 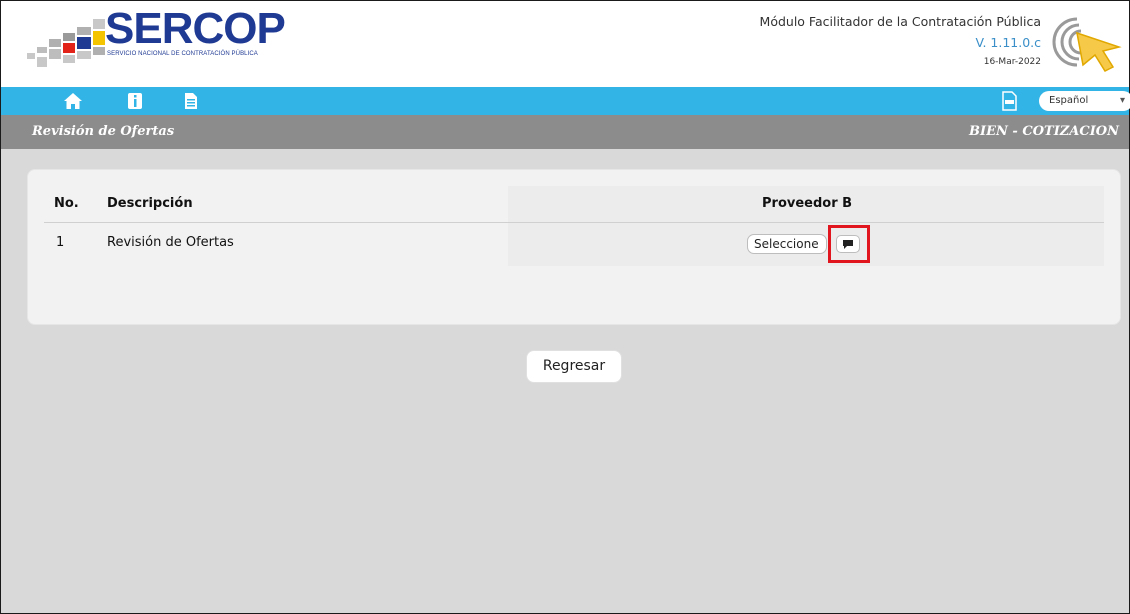 I want to click on title-bar: Revisión de Ofertas BIEN - COTIZACION, so click(x=565, y=132).